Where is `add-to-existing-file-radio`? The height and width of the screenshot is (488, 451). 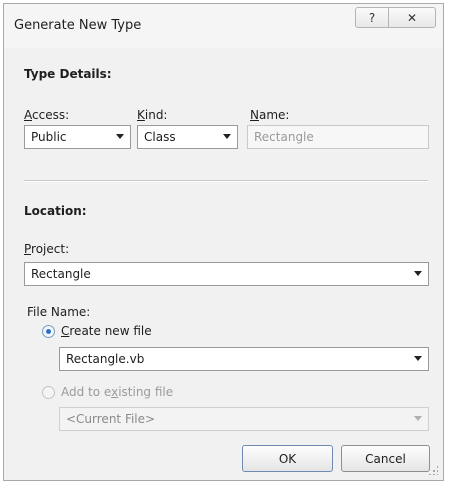
add-to-existing-file-radio is located at coordinates (48, 392).